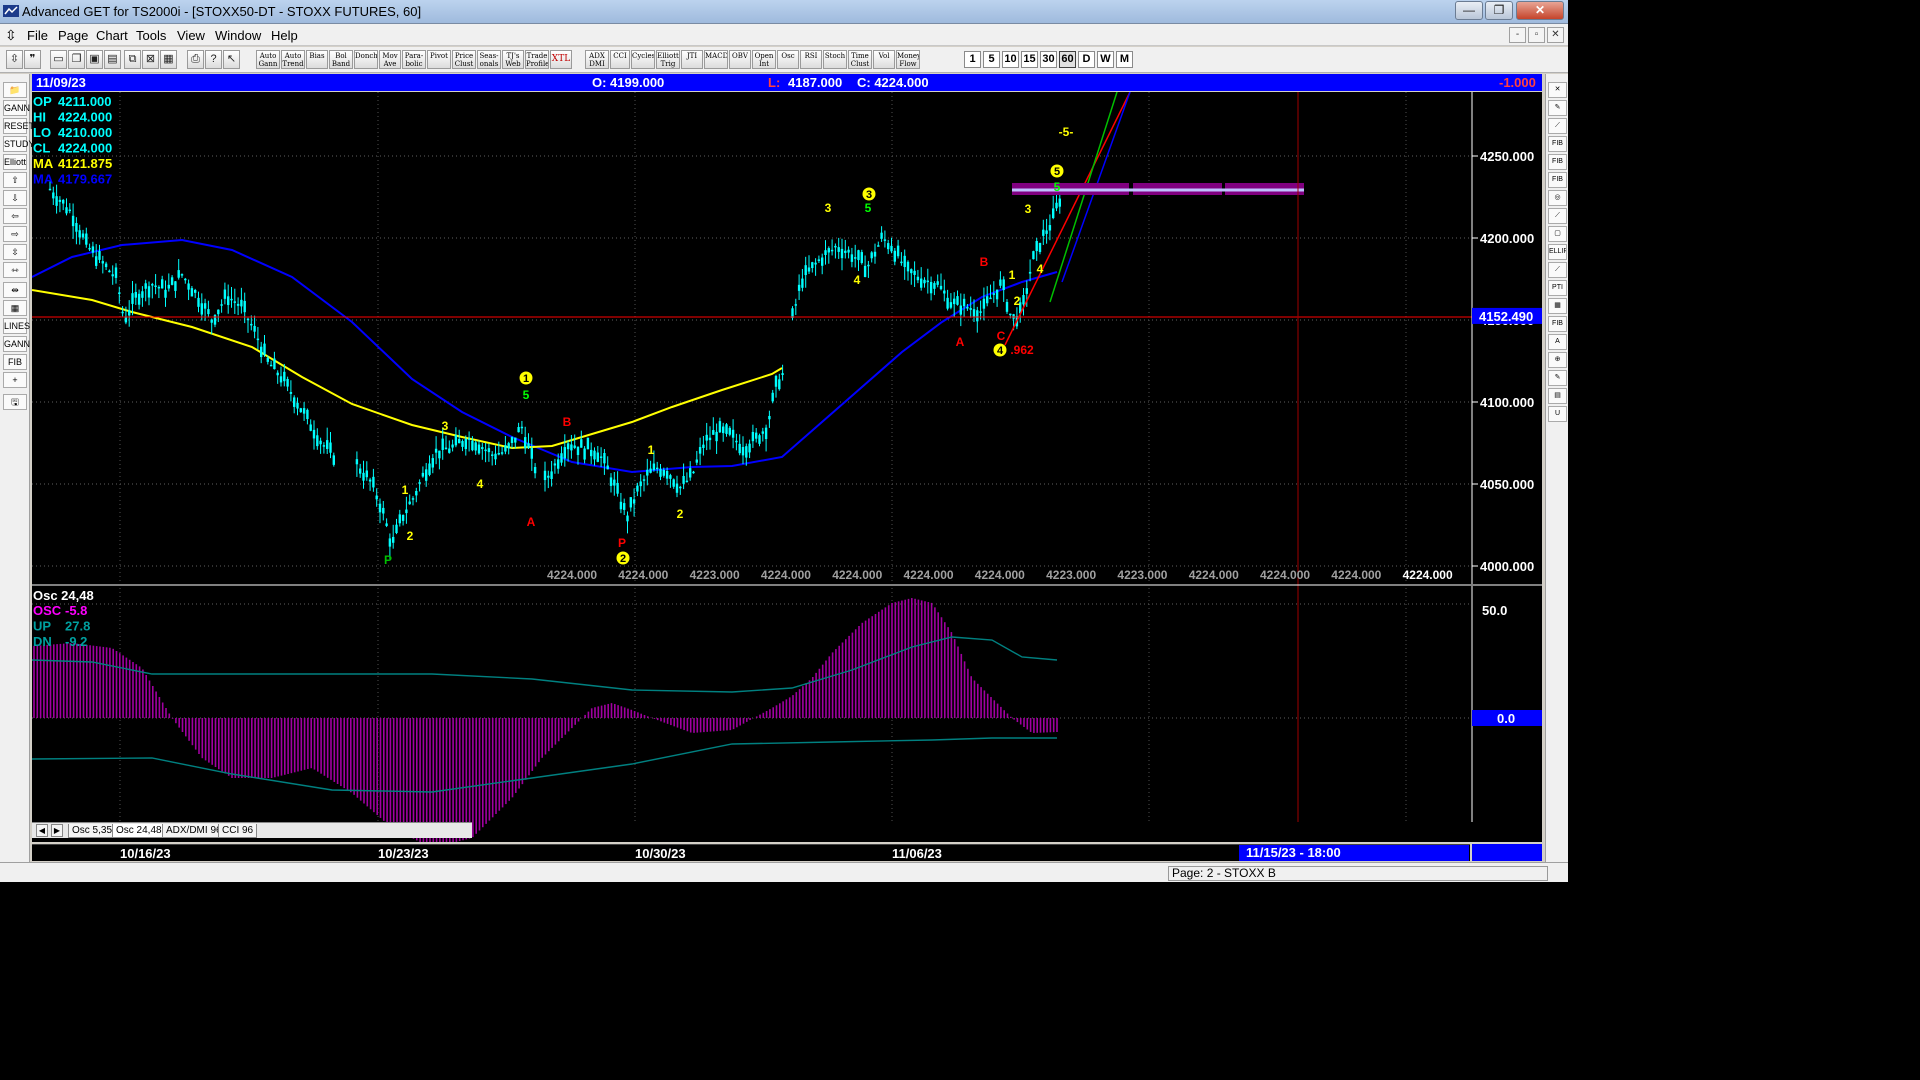  What do you see at coordinates (195, 59) in the screenshot?
I see `print-icon: ⎙` at bounding box center [195, 59].